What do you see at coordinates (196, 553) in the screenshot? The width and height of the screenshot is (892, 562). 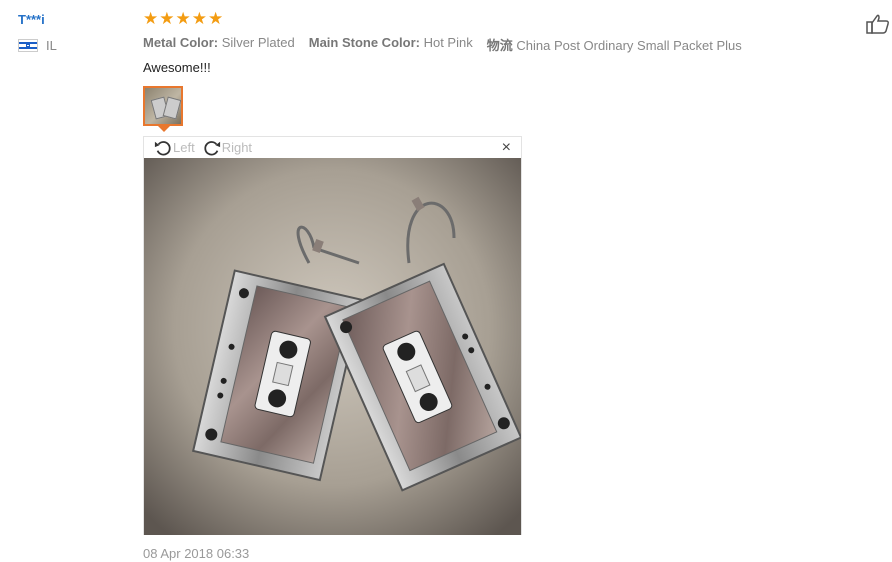 I see `review-date: 08 Apr 2018 06:33` at bounding box center [196, 553].